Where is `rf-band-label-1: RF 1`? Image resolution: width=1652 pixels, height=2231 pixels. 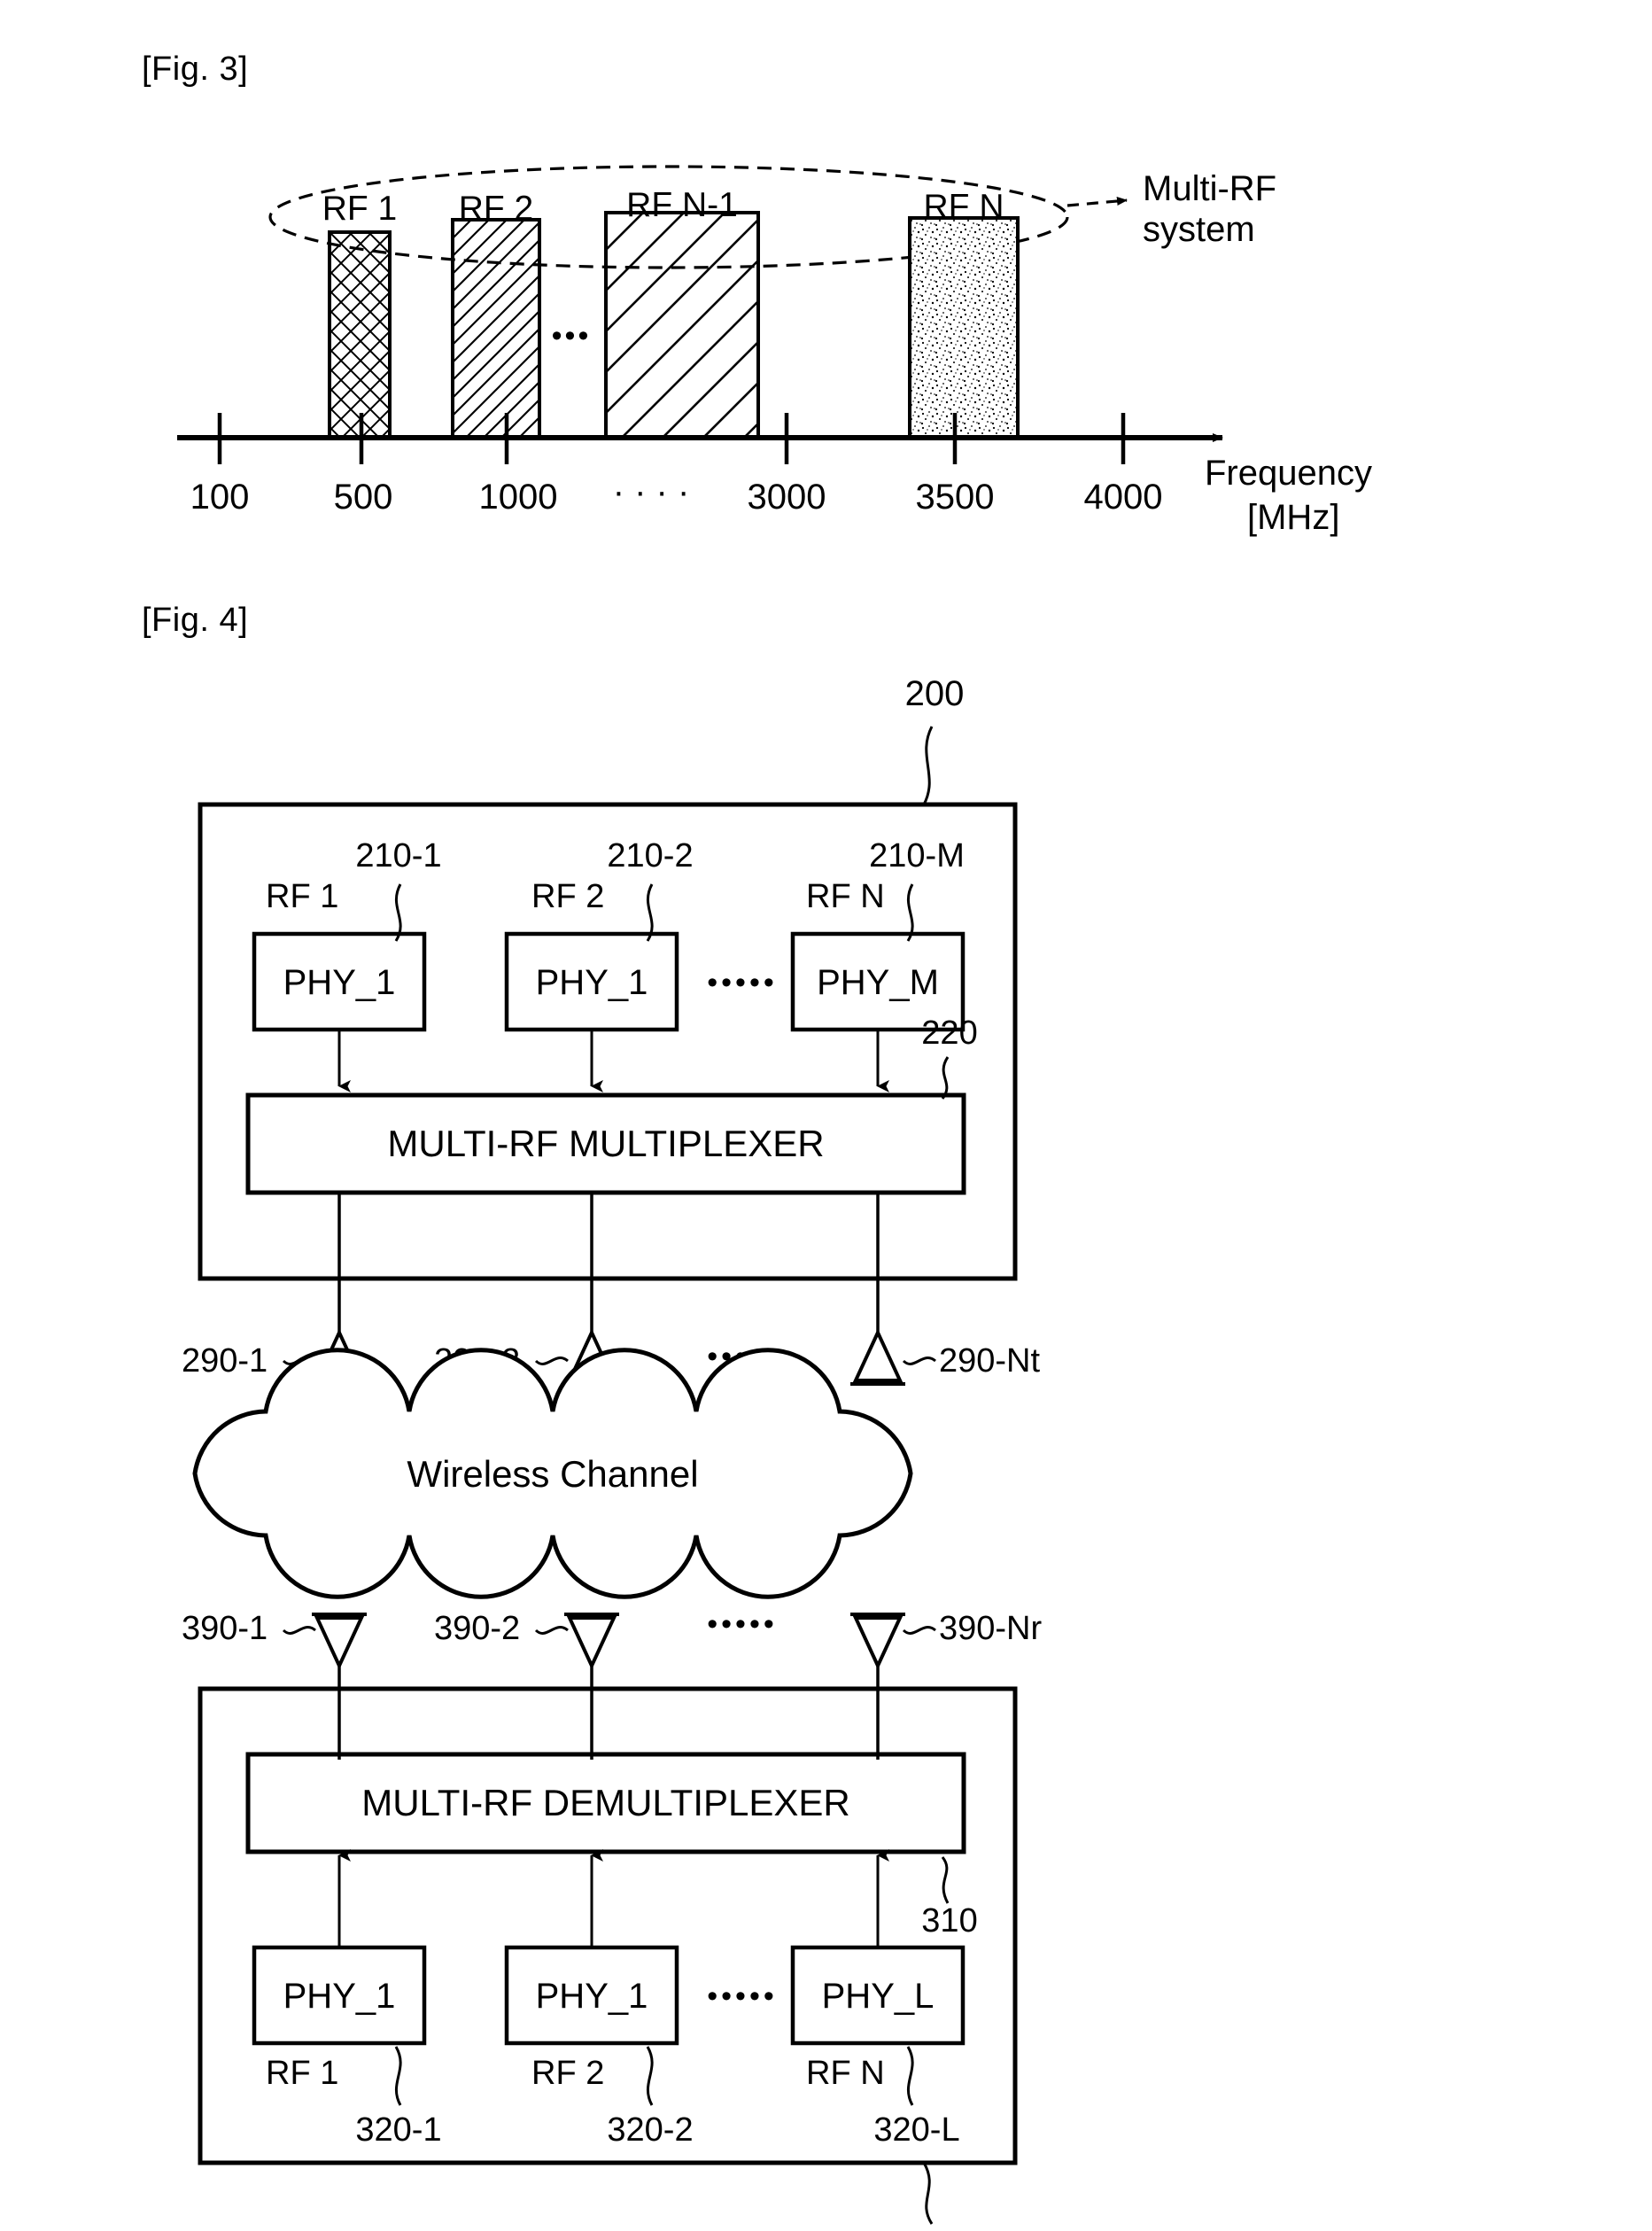
rf-band-label-1: RF 1 is located at coordinates (360, 209).